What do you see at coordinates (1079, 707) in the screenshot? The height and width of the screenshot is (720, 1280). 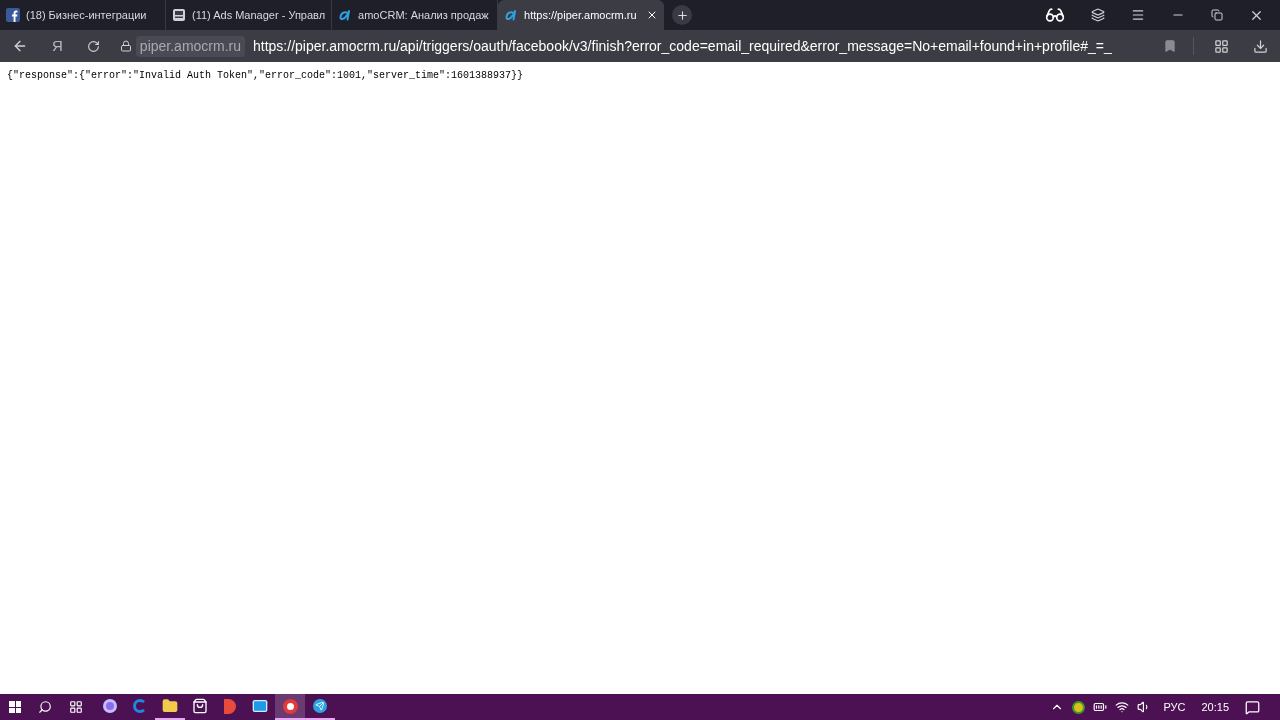 I see `round-tray-icon` at bounding box center [1079, 707].